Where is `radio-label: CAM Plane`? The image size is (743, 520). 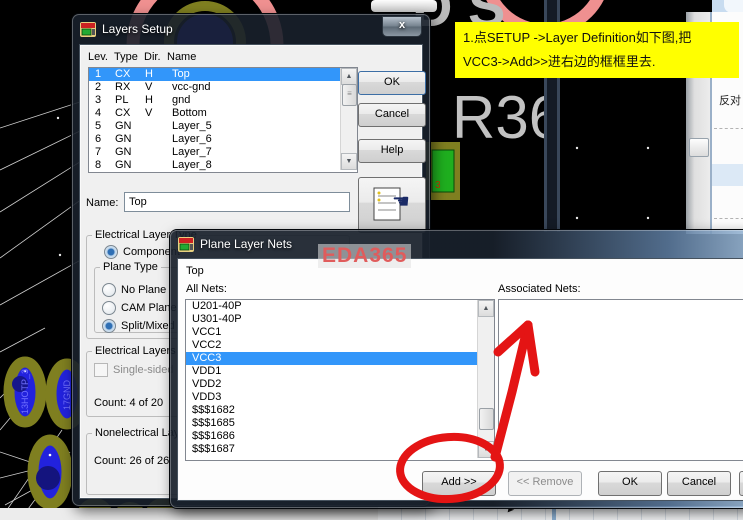 radio-label: CAM Plane is located at coordinates (149, 308).